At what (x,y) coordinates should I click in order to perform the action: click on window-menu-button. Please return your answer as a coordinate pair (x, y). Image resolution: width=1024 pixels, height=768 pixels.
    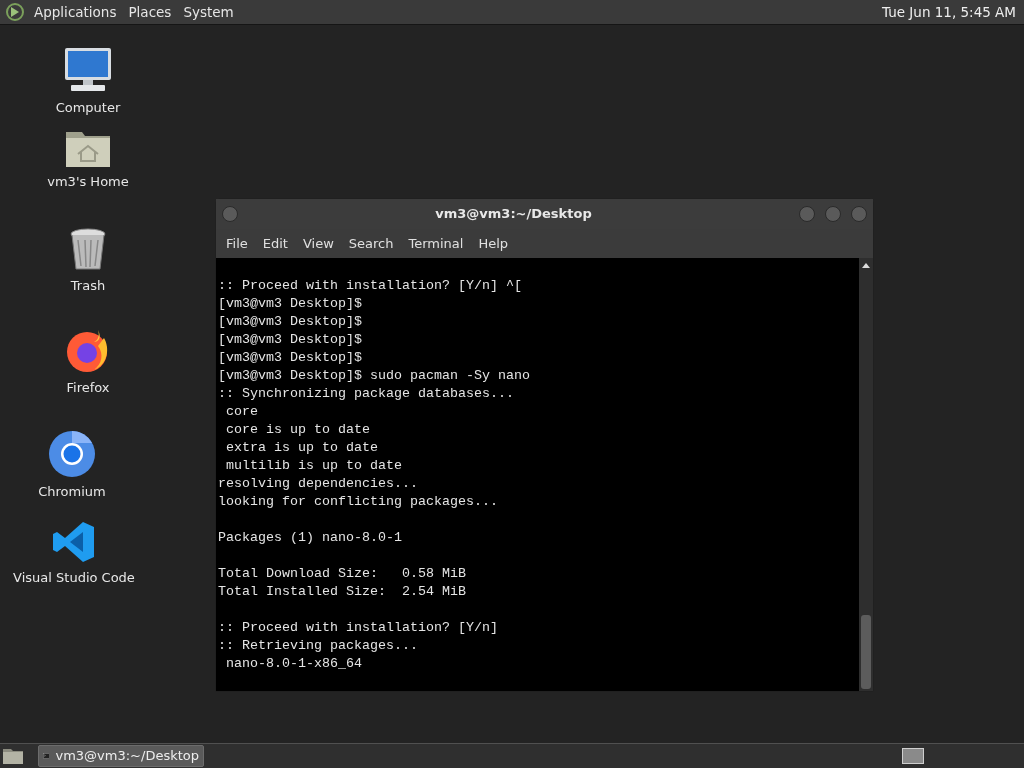
    Looking at the image, I should click on (230, 214).